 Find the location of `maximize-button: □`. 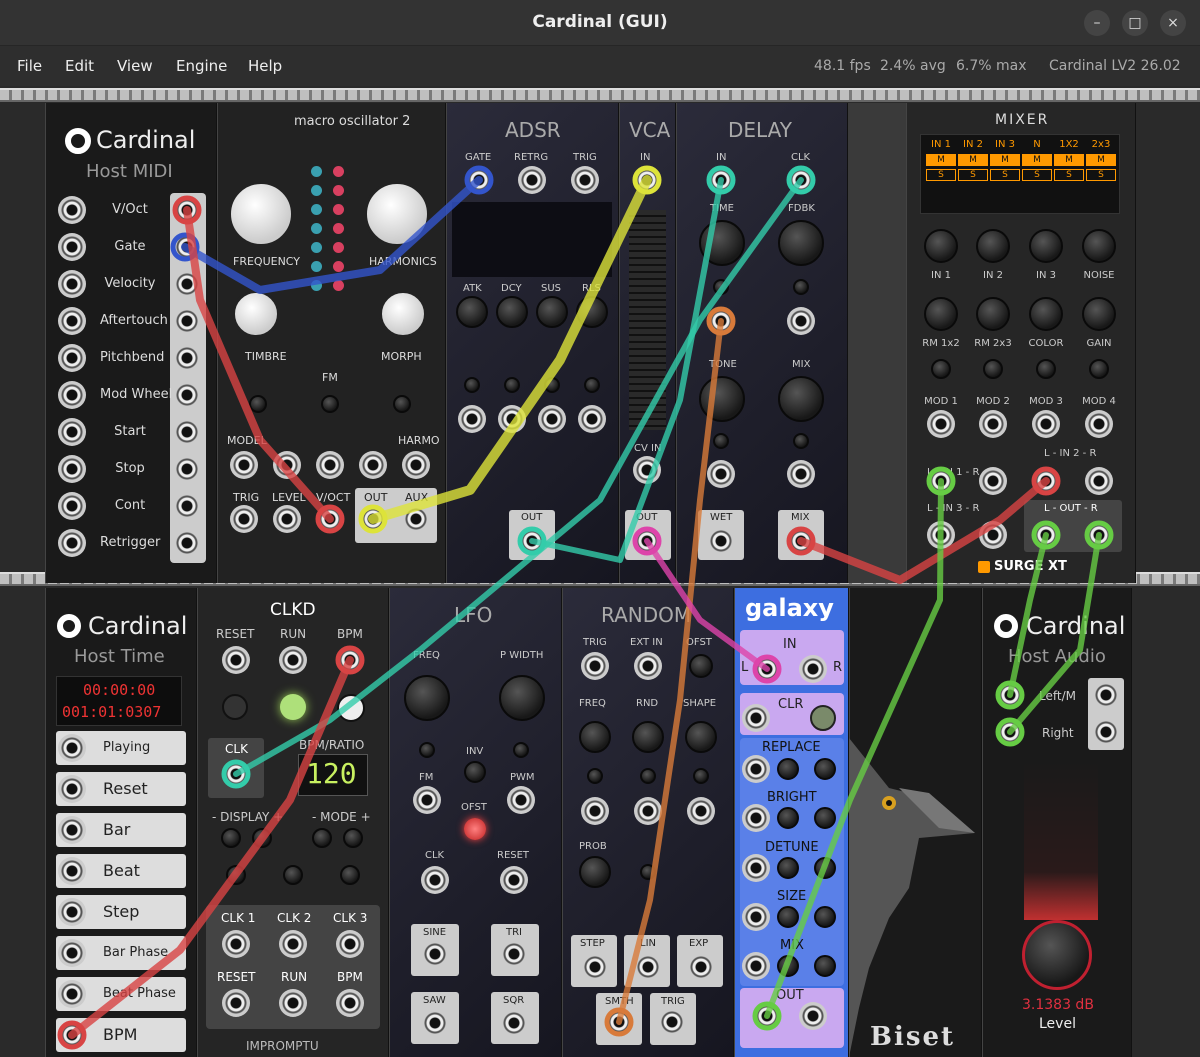

maximize-button: □ is located at coordinates (1135, 23).